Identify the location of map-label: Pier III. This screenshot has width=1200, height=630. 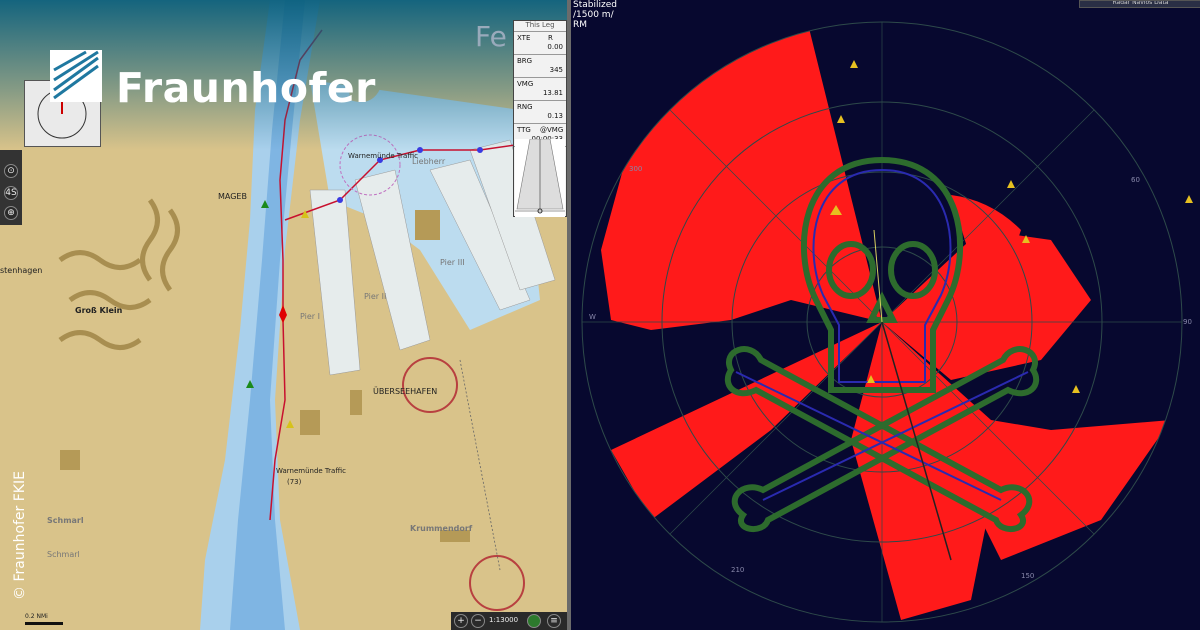
(452, 262).